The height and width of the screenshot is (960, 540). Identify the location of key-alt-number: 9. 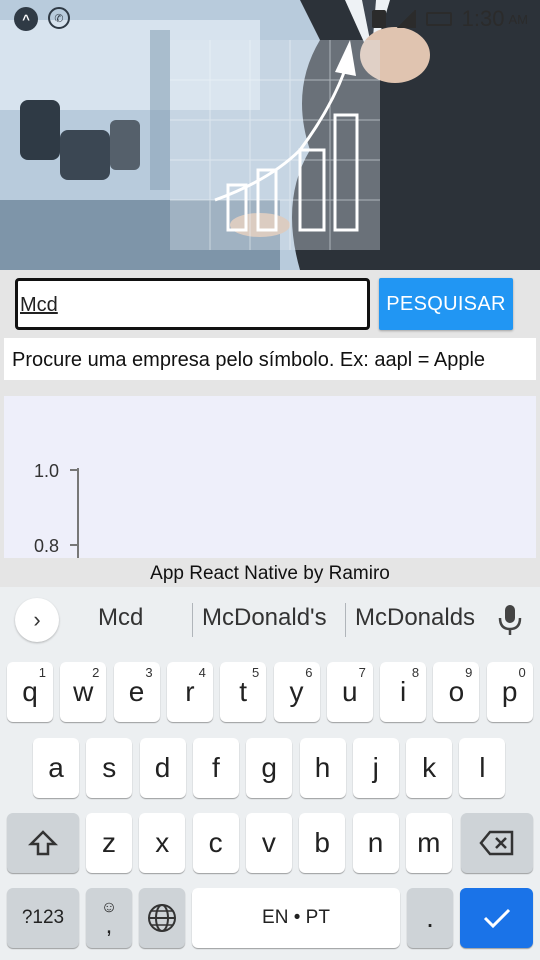
(469, 672).